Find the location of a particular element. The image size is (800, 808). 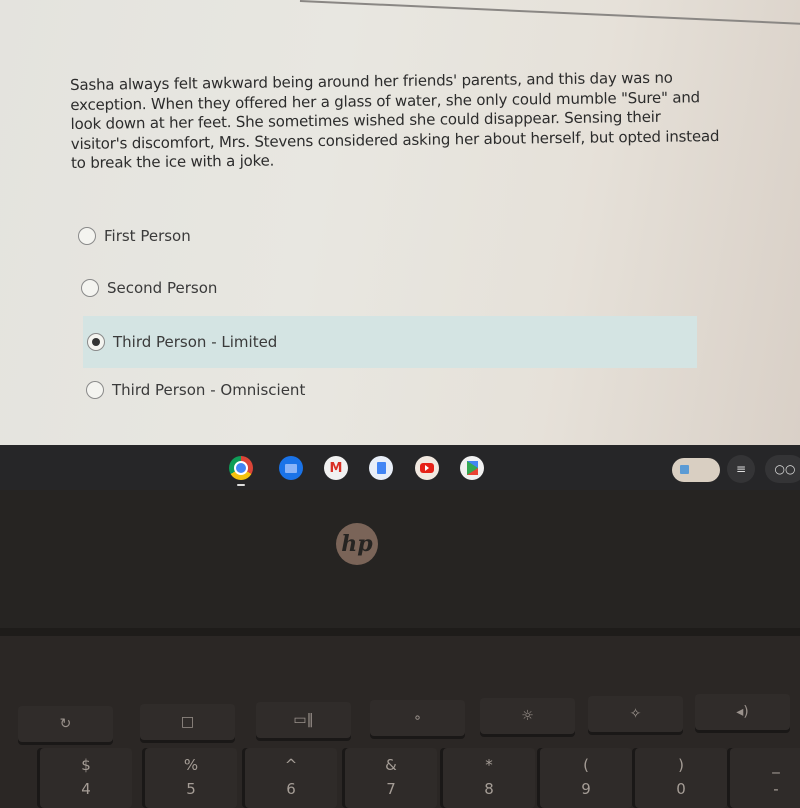

files-icon is located at coordinates (291, 468).